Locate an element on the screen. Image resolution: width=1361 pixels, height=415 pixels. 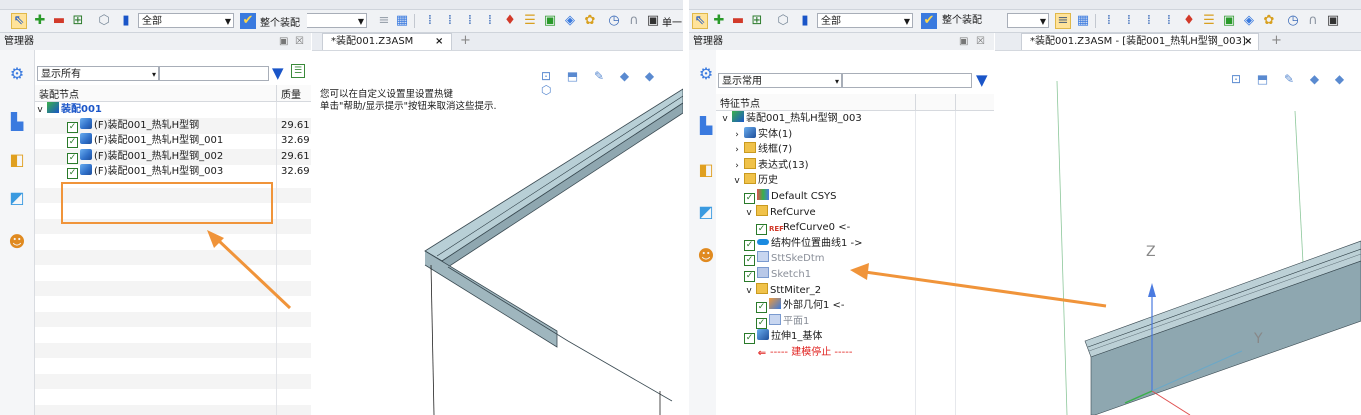
feature-tree-row: › 实体(1) is located at coordinates (855, 134).